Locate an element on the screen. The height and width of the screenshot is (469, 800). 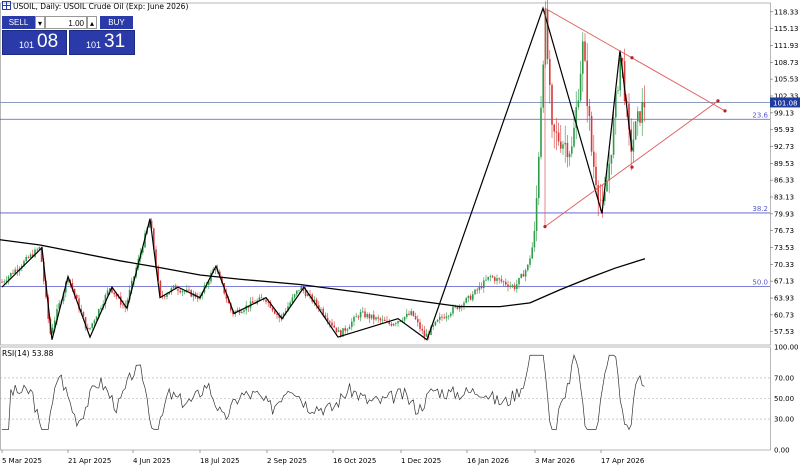
x-axis-label: 4 Jun 2025 is located at coordinates (152, 461).